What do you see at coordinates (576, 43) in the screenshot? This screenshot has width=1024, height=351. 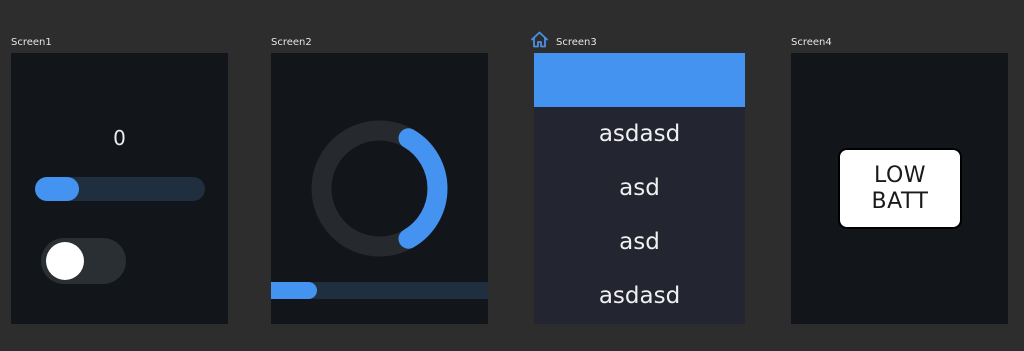 I see `screen3-label: Screen3` at bounding box center [576, 43].